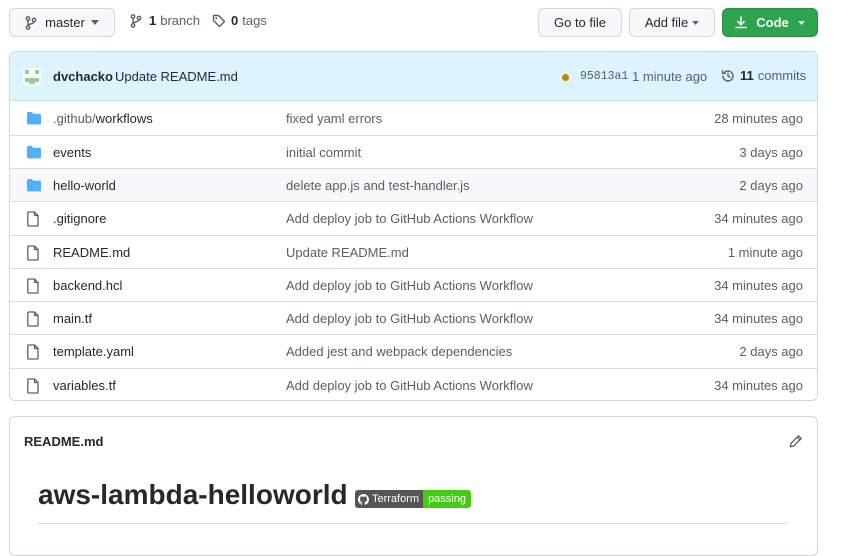 Image resolution: width=841 pixels, height=556 pixels. Describe the element at coordinates (235, 20) in the screenshot. I see `tags-count: 0` at that location.